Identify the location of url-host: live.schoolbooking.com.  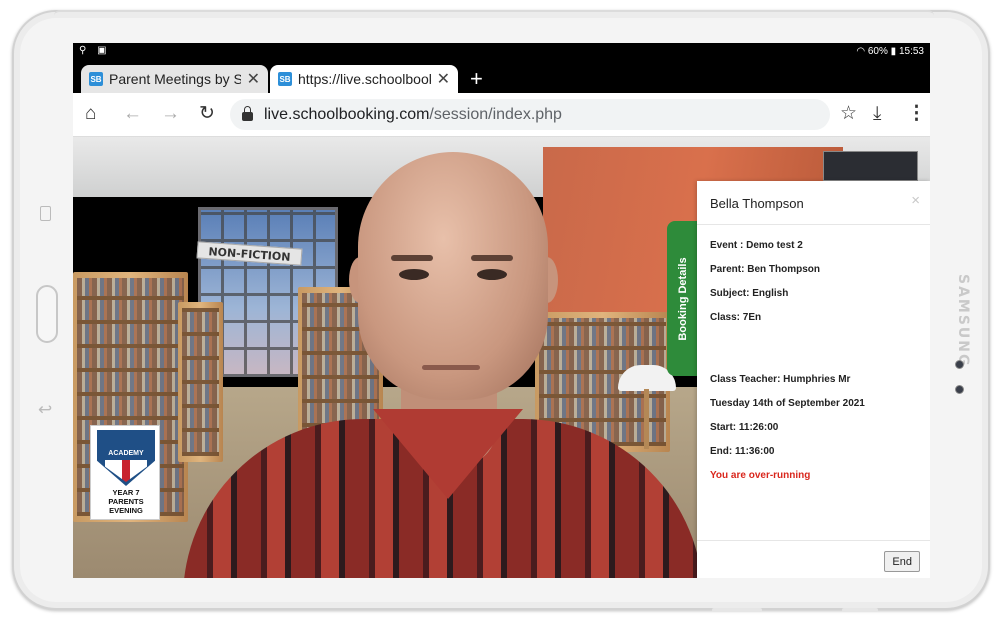
(347, 114).